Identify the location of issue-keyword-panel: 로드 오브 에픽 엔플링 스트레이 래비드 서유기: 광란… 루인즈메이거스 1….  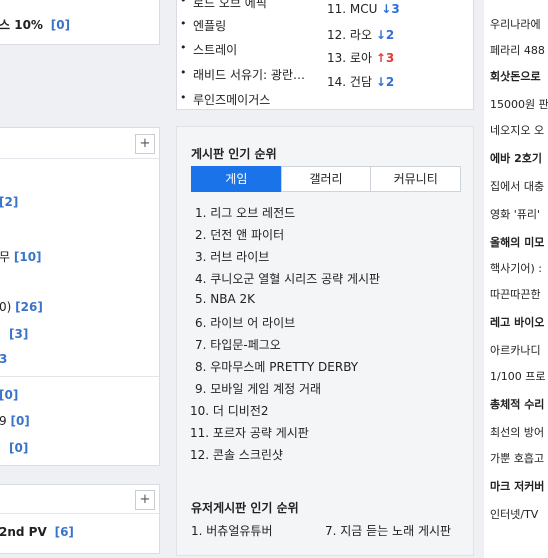
(325, 55).